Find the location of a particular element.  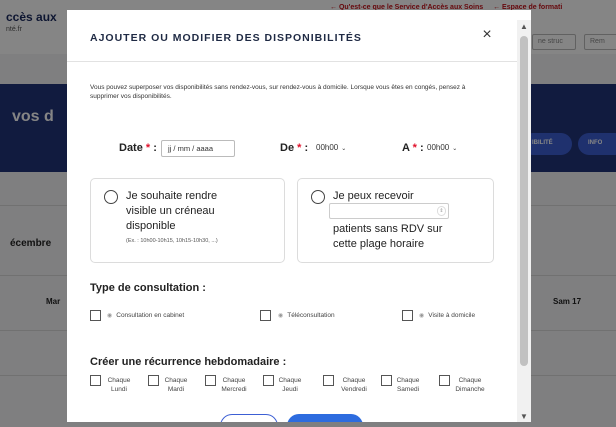

modal-header: AJOUTER OU MODIFIER DES DISPONIBILITÉS × is located at coordinates (293, 36).